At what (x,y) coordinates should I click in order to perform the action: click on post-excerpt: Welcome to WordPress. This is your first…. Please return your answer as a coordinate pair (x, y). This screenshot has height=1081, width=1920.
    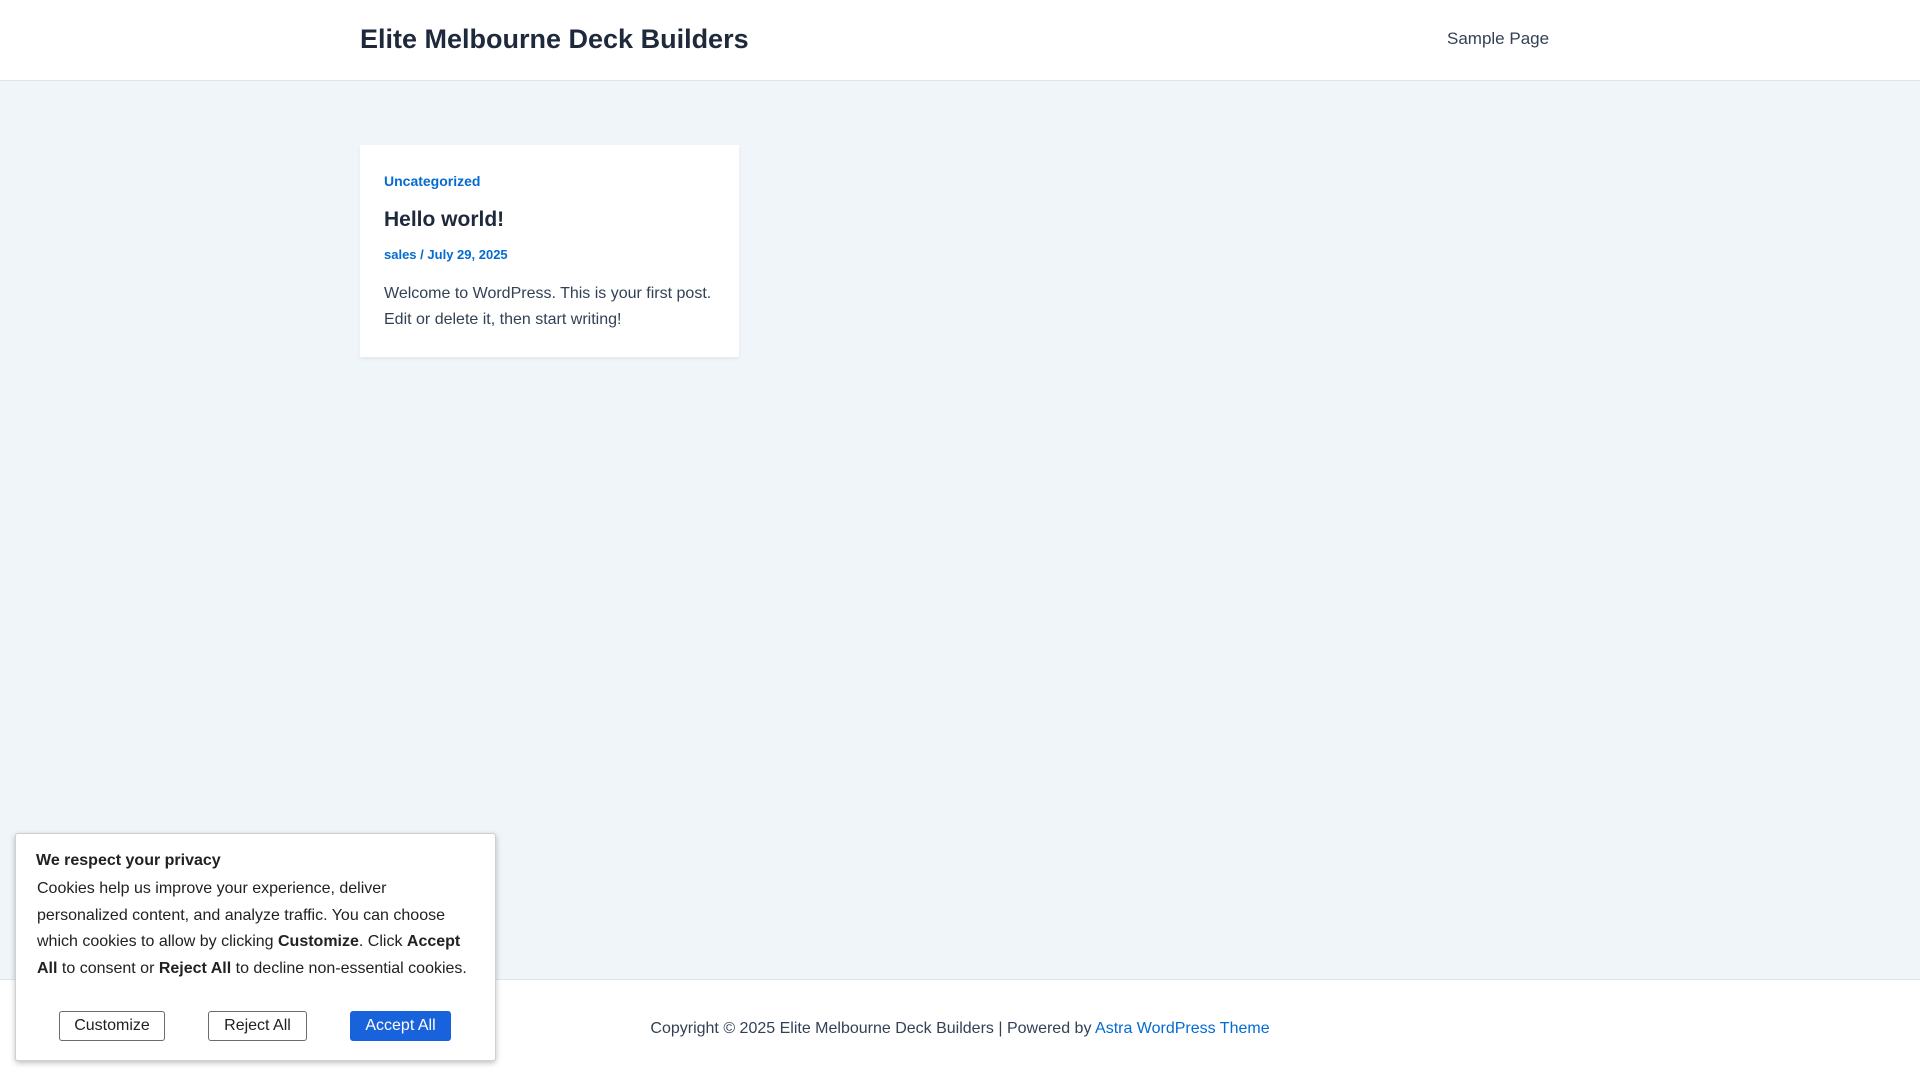
    Looking at the image, I should click on (548, 306).